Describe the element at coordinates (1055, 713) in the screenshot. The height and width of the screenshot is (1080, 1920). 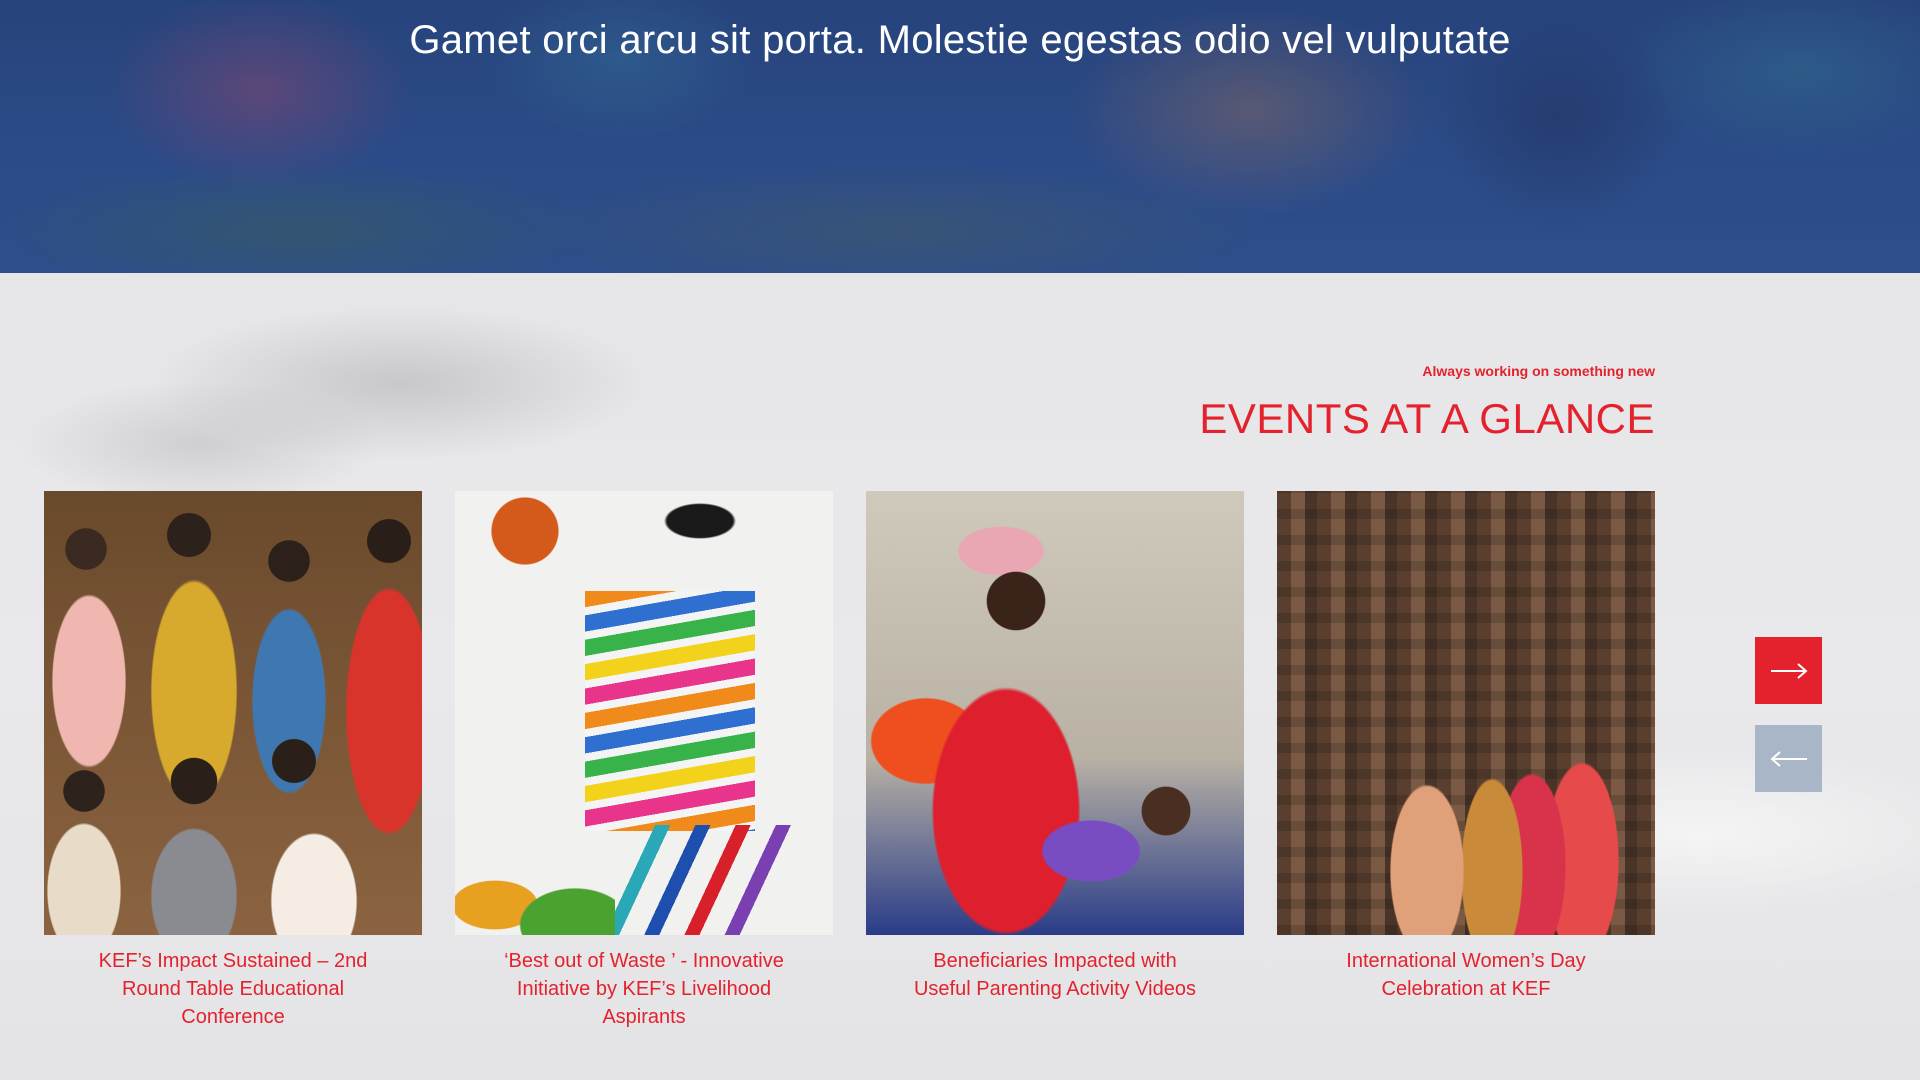
I see `mother-and-baby-photo` at that location.